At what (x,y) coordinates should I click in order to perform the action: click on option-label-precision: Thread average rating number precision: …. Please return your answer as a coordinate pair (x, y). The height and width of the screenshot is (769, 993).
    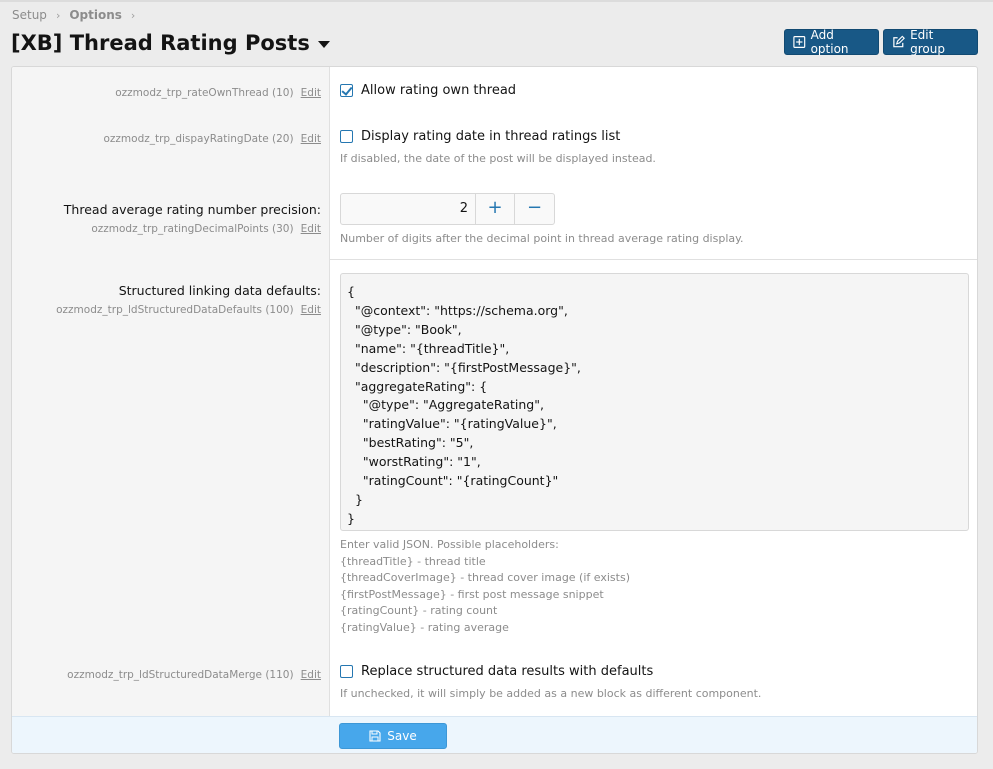
    Looking at the image, I should click on (170, 219).